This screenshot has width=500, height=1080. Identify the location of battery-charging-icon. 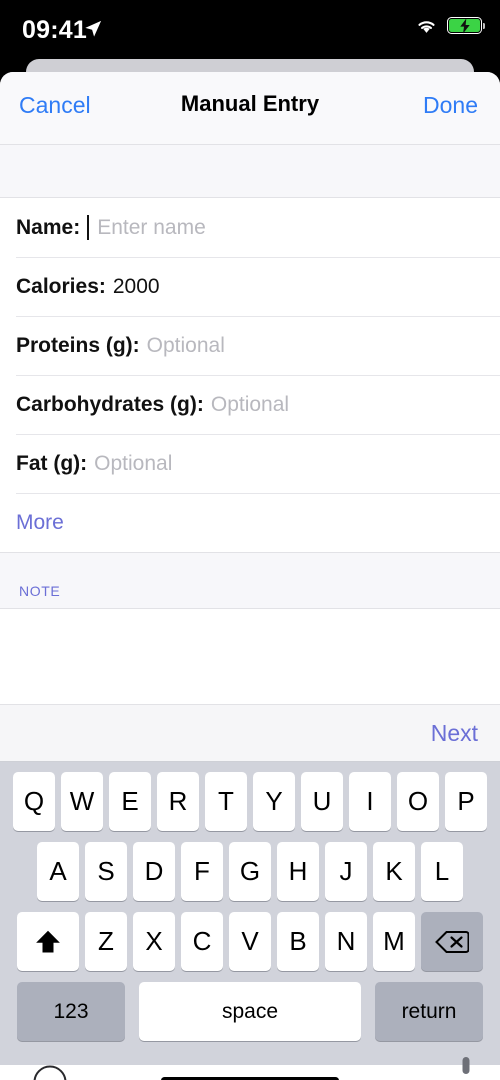
(466, 25).